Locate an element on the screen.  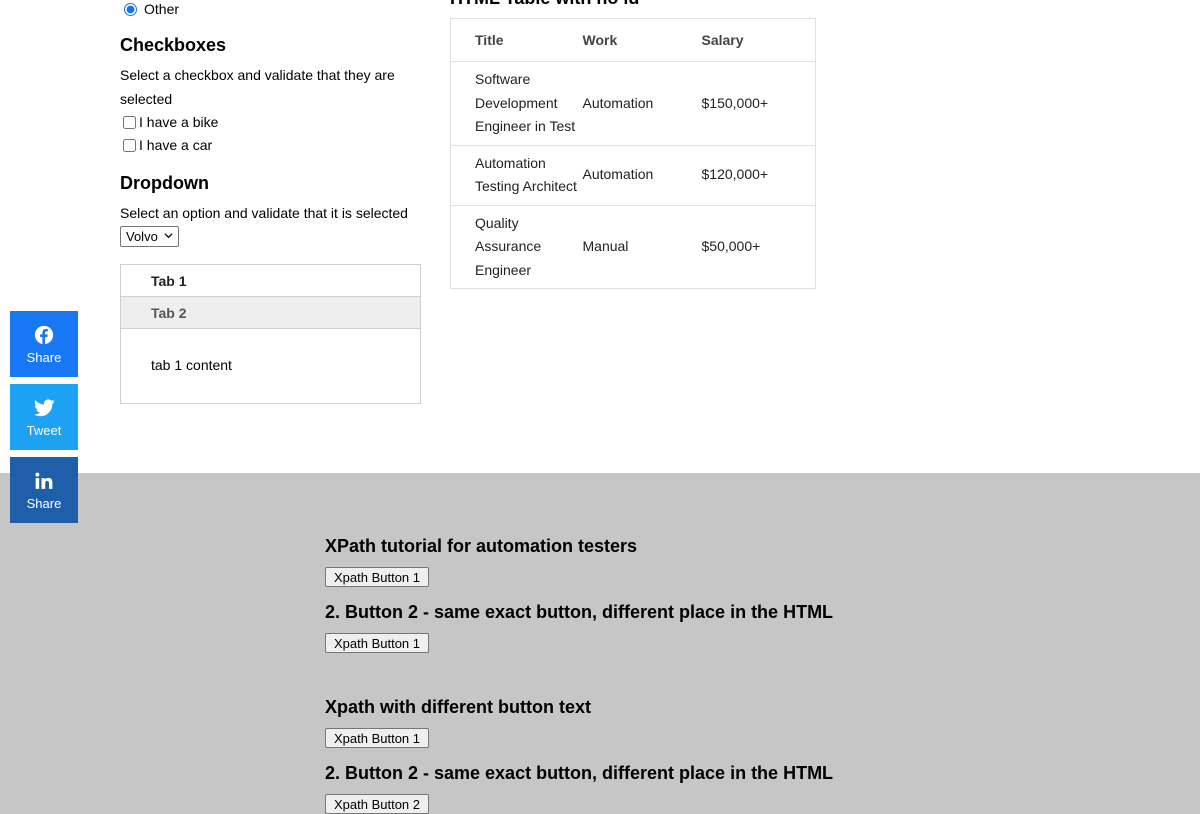
linkedin-share-button: Share is located at coordinates (44, 490).